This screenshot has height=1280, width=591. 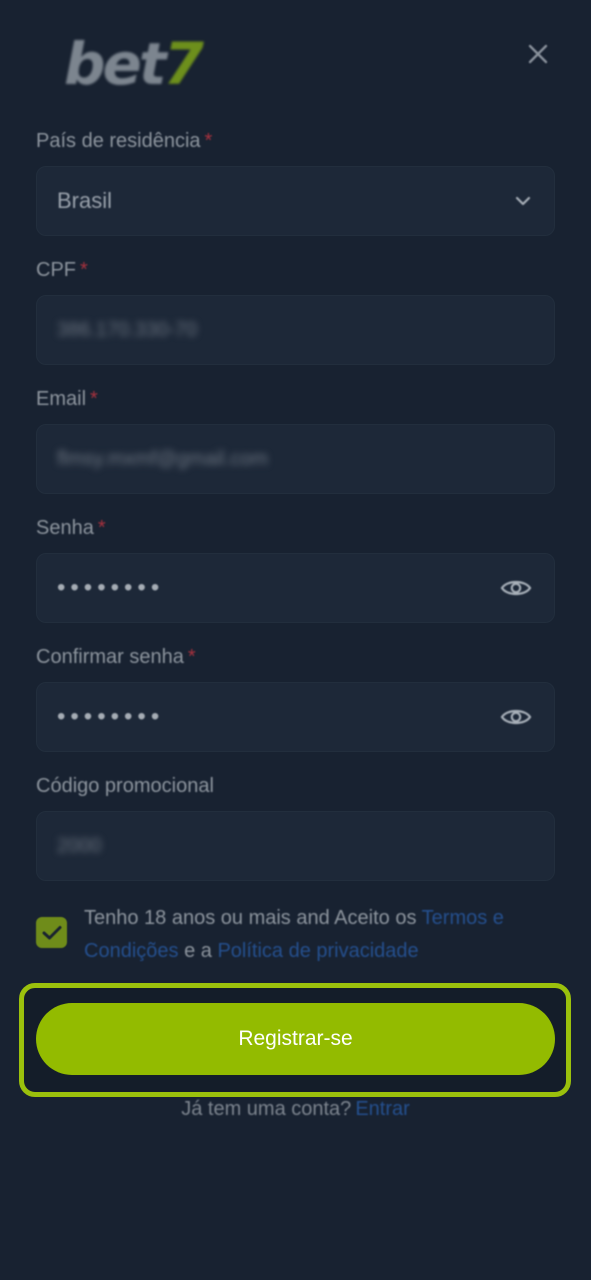 What do you see at coordinates (71, 528) in the screenshot?
I see `password-label: Senha *` at bounding box center [71, 528].